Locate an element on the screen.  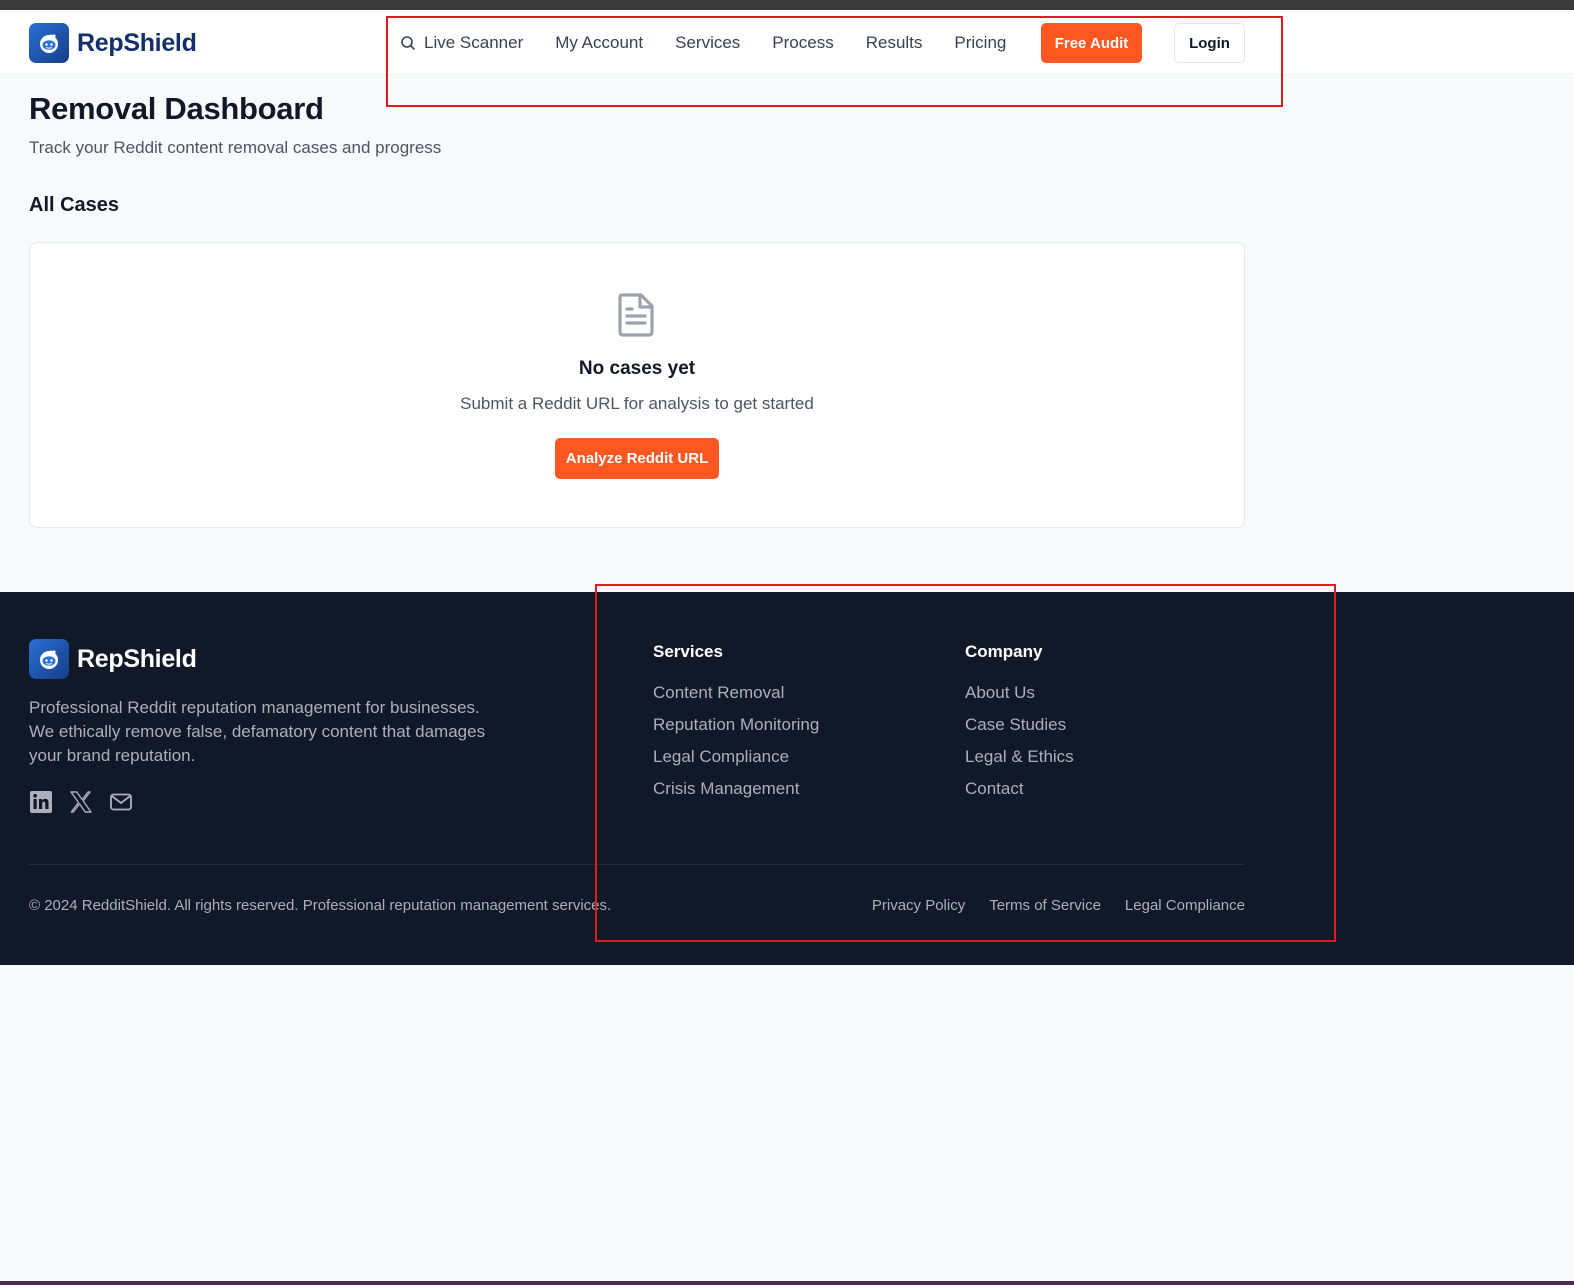
footer-column-heading: Company is located at coordinates (1004, 651).